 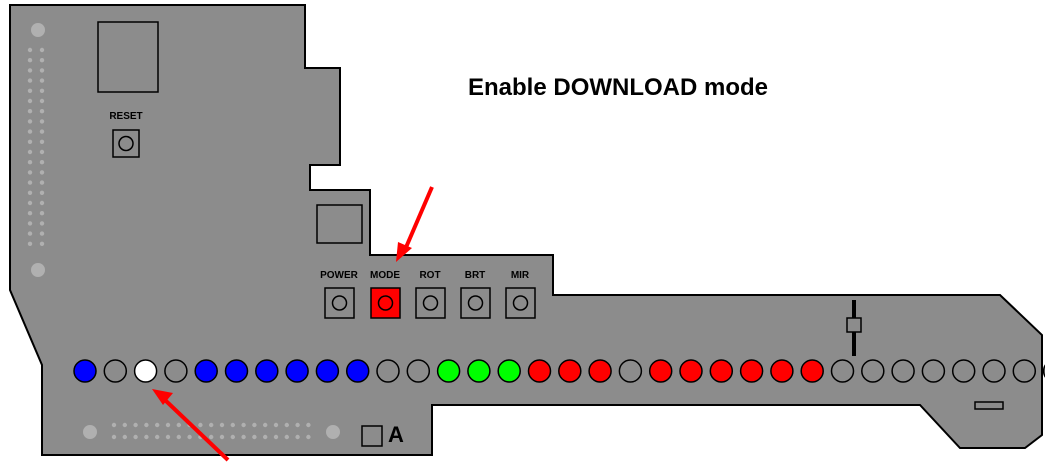 What do you see at coordinates (126, 143) in the screenshot?
I see `reset-button` at bounding box center [126, 143].